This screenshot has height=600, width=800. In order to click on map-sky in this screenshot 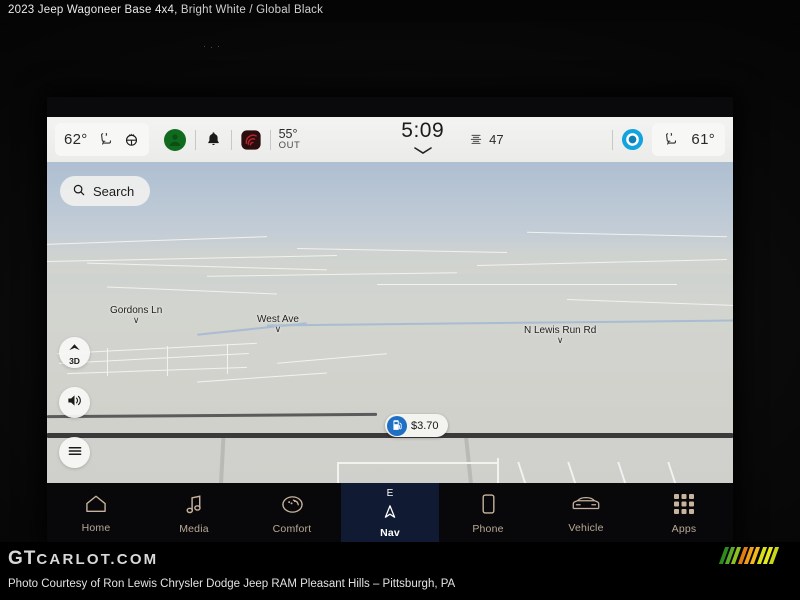, I will do `click(390, 207)`.